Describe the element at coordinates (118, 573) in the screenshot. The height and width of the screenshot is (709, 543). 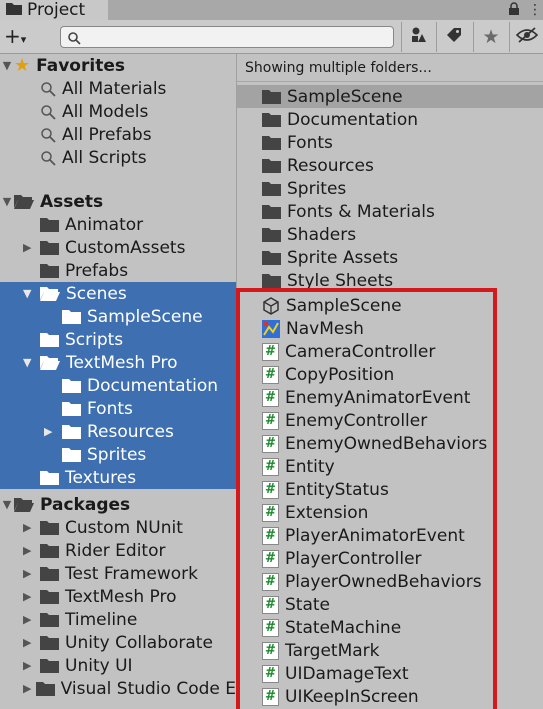
I see `tree-package: ▶ Test Framework` at that location.